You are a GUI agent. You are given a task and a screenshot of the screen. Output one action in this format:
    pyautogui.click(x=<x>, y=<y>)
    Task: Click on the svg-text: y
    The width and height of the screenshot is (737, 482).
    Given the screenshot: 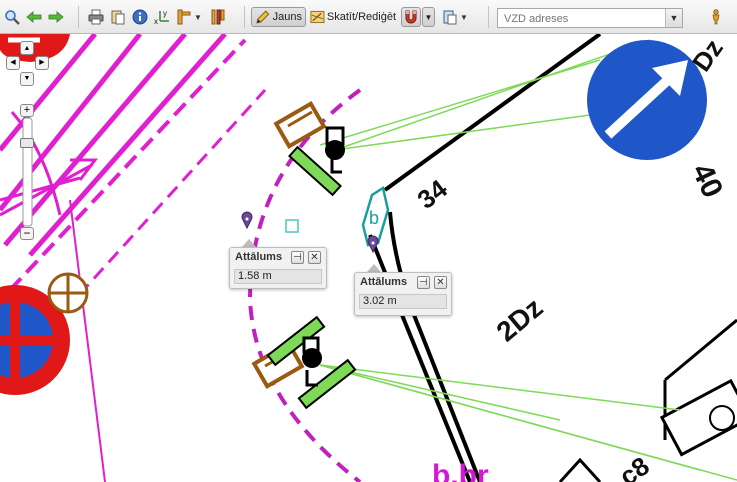 What is the action you would take?
    pyautogui.click(x=165, y=13)
    